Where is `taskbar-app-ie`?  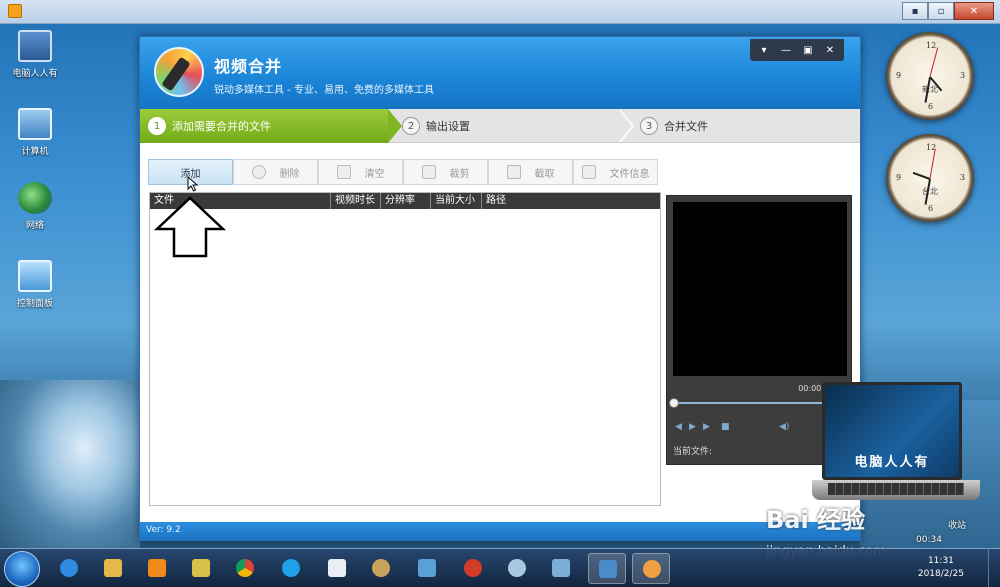 taskbar-app-ie is located at coordinates (69, 568).